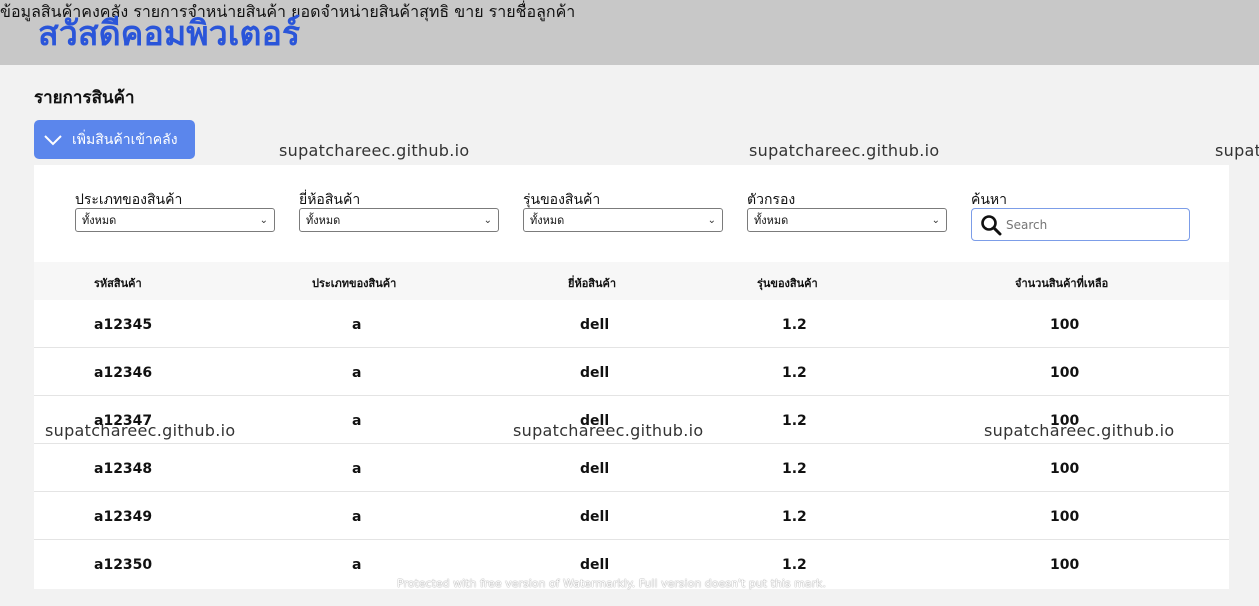 The height and width of the screenshot is (606, 1259). What do you see at coordinates (330, 200) in the screenshot?
I see `filter-brand-label: ยี่ห้อสินค้า` at bounding box center [330, 200].